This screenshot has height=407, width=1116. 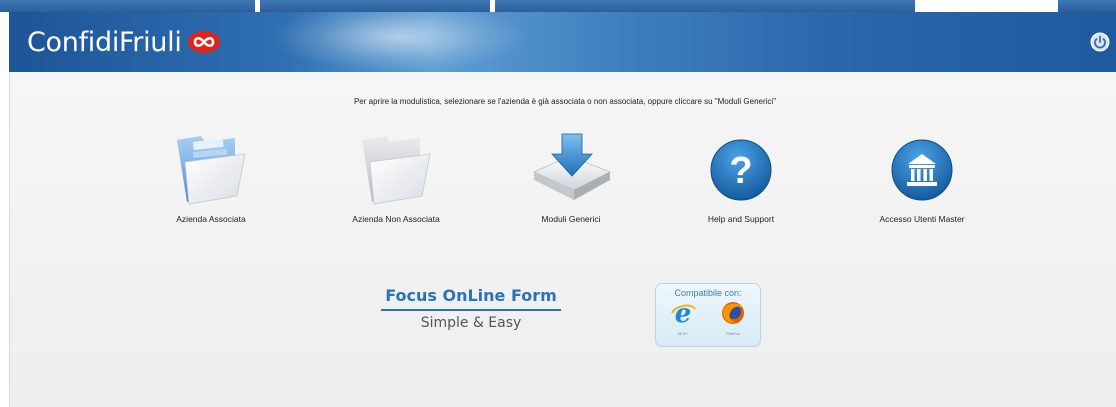 What do you see at coordinates (104, 42) in the screenshot?
I see `logo-text: ConfidiFriuli` at bounding box center [104, 42].